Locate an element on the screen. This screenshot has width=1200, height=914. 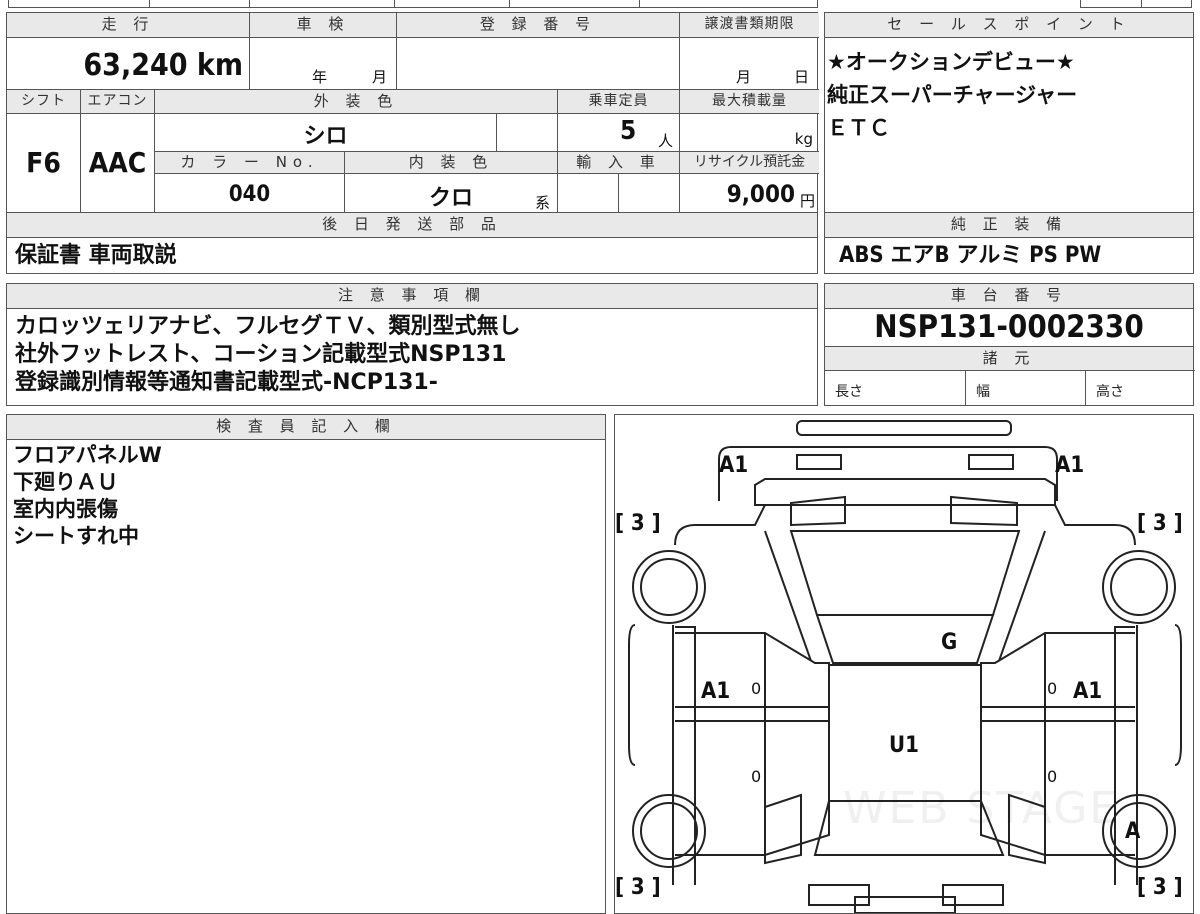
label-front-left: A1 is located at coordinates (734, 465).